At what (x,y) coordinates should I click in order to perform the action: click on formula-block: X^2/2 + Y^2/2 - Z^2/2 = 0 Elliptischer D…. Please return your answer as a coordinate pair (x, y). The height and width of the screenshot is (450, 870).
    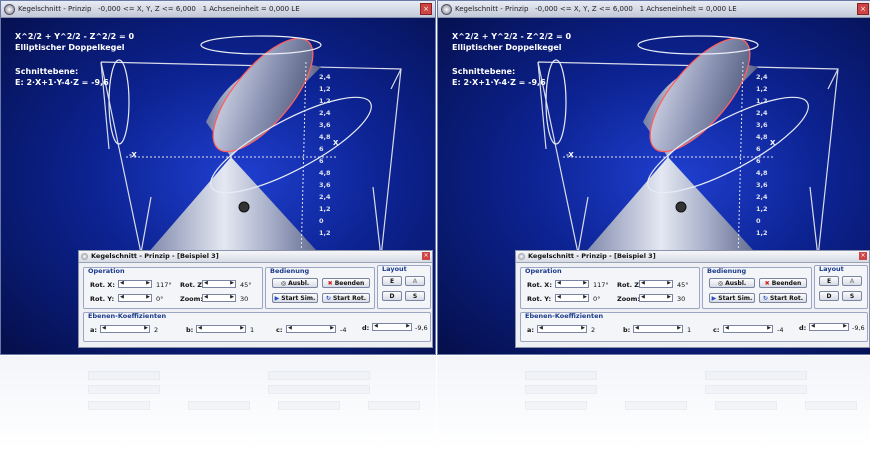
    Looking at the image, I should click on (74, 42).